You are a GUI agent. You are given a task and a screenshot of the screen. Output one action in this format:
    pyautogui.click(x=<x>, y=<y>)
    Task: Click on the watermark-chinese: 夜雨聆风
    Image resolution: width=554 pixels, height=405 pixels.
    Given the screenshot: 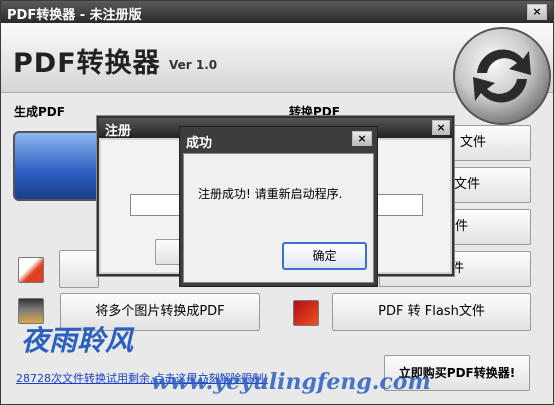 What is the action you would take?
    pyautogui.click(x=77, y=340)
    